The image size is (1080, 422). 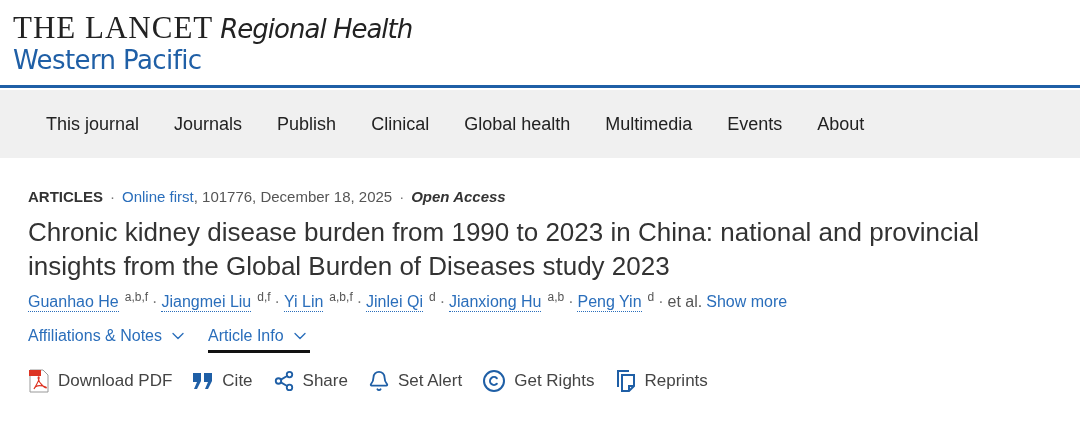 I want to click on author-link: Guanhao He, so click(x=73, y=302).